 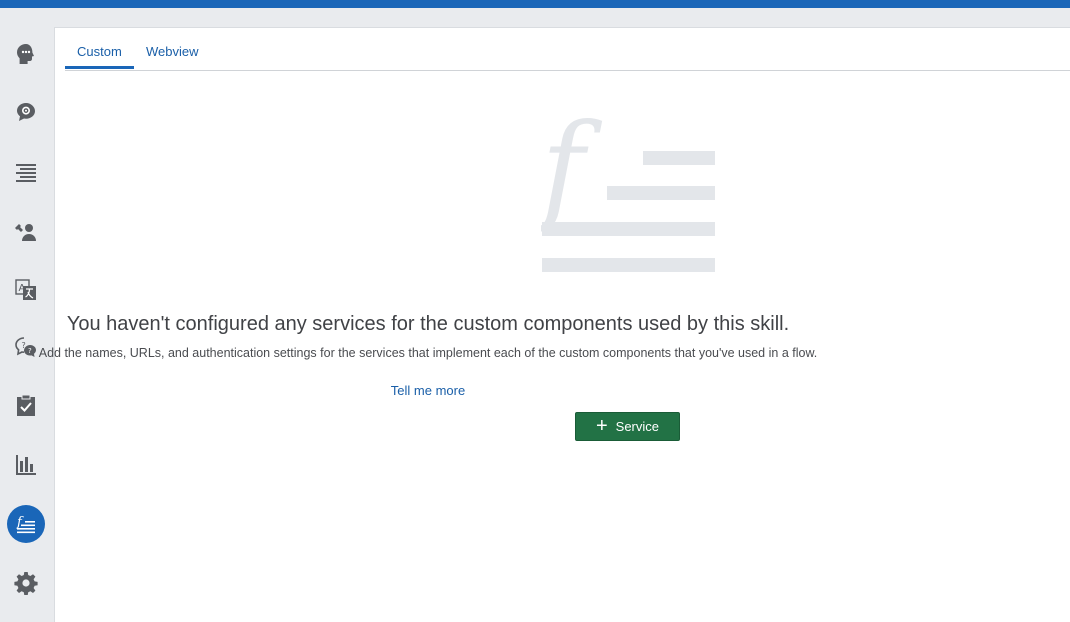 What do you see at coordinates (567, 49) in the screenshot?
I see `tab-bar: Custom Webview` at bounding box center [567, 49].